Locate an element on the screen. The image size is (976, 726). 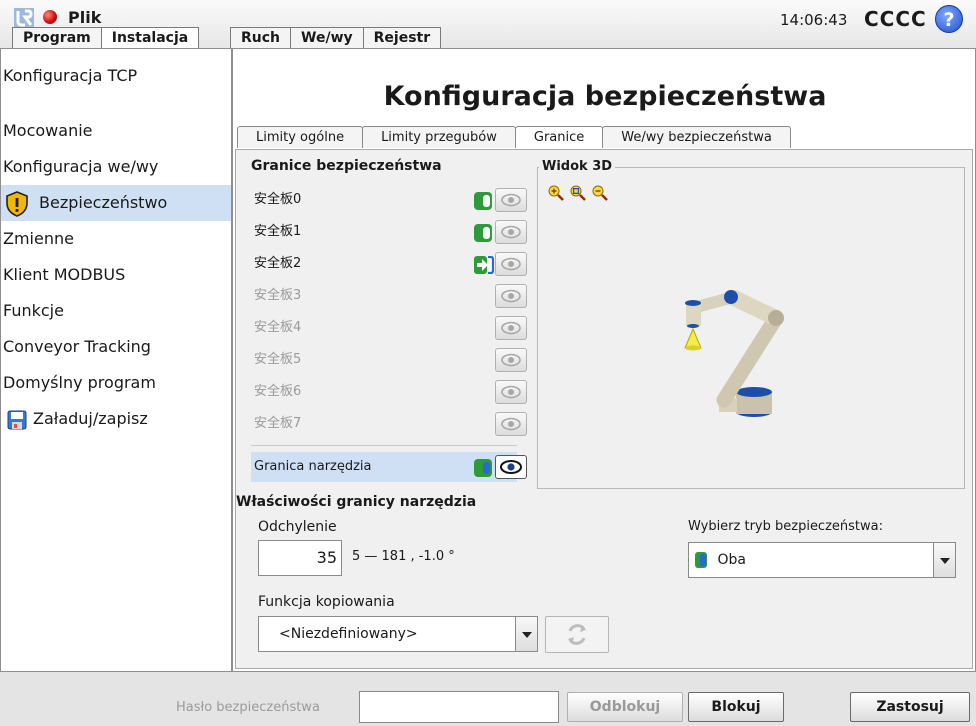
lock-button: Blokuj is located at coordinates (736, 707).